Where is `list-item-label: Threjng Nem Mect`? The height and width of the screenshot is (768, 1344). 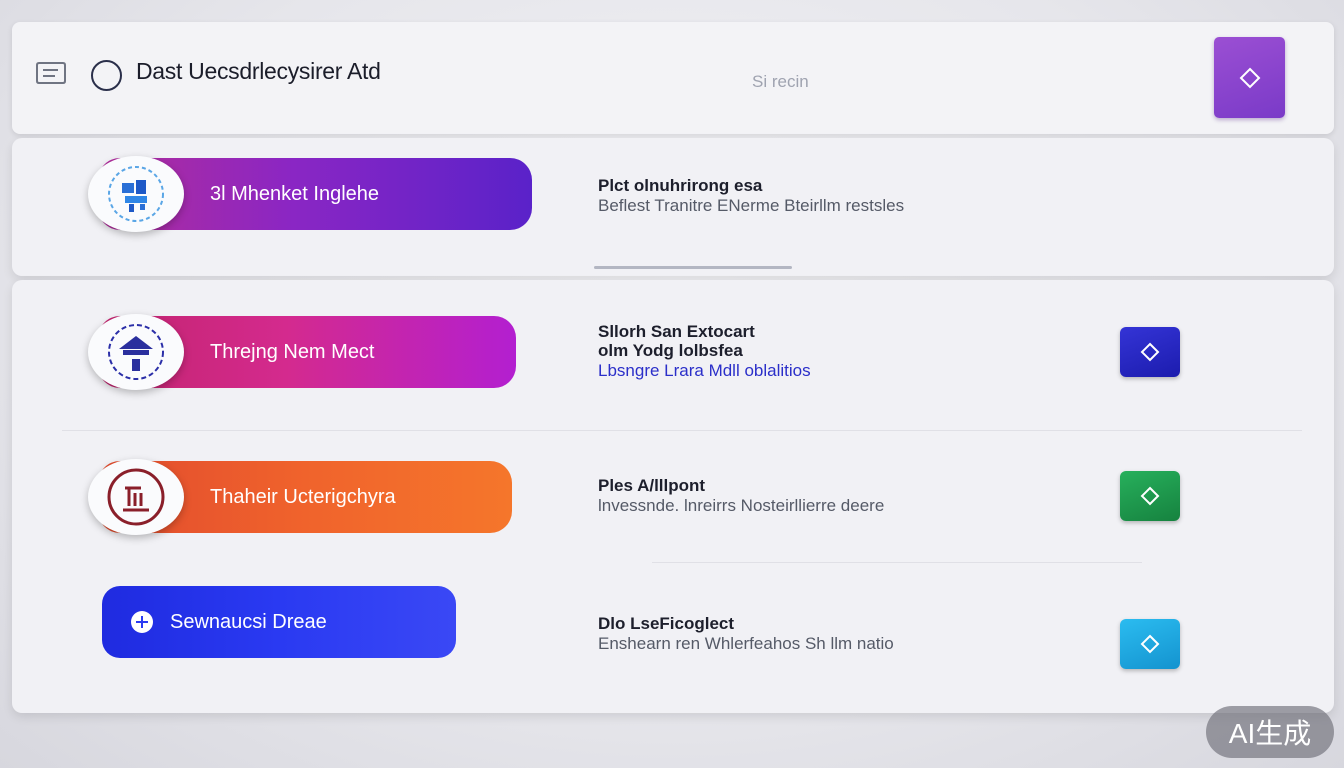 list-item-label: Threjng Nem Mect is located at coordinates (292, 351).